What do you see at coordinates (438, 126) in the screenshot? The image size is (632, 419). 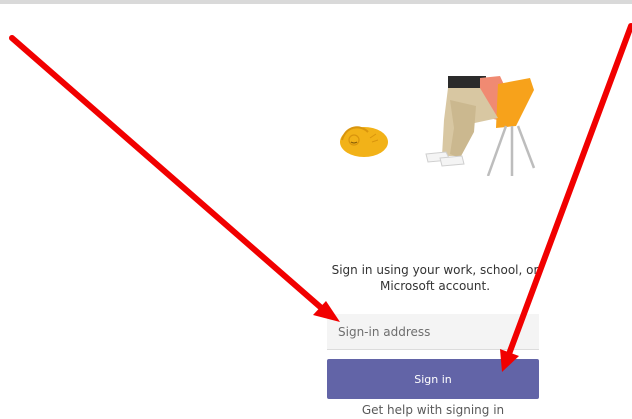 I see `person-with-cat-illustration` at bounding box center [438, 126].